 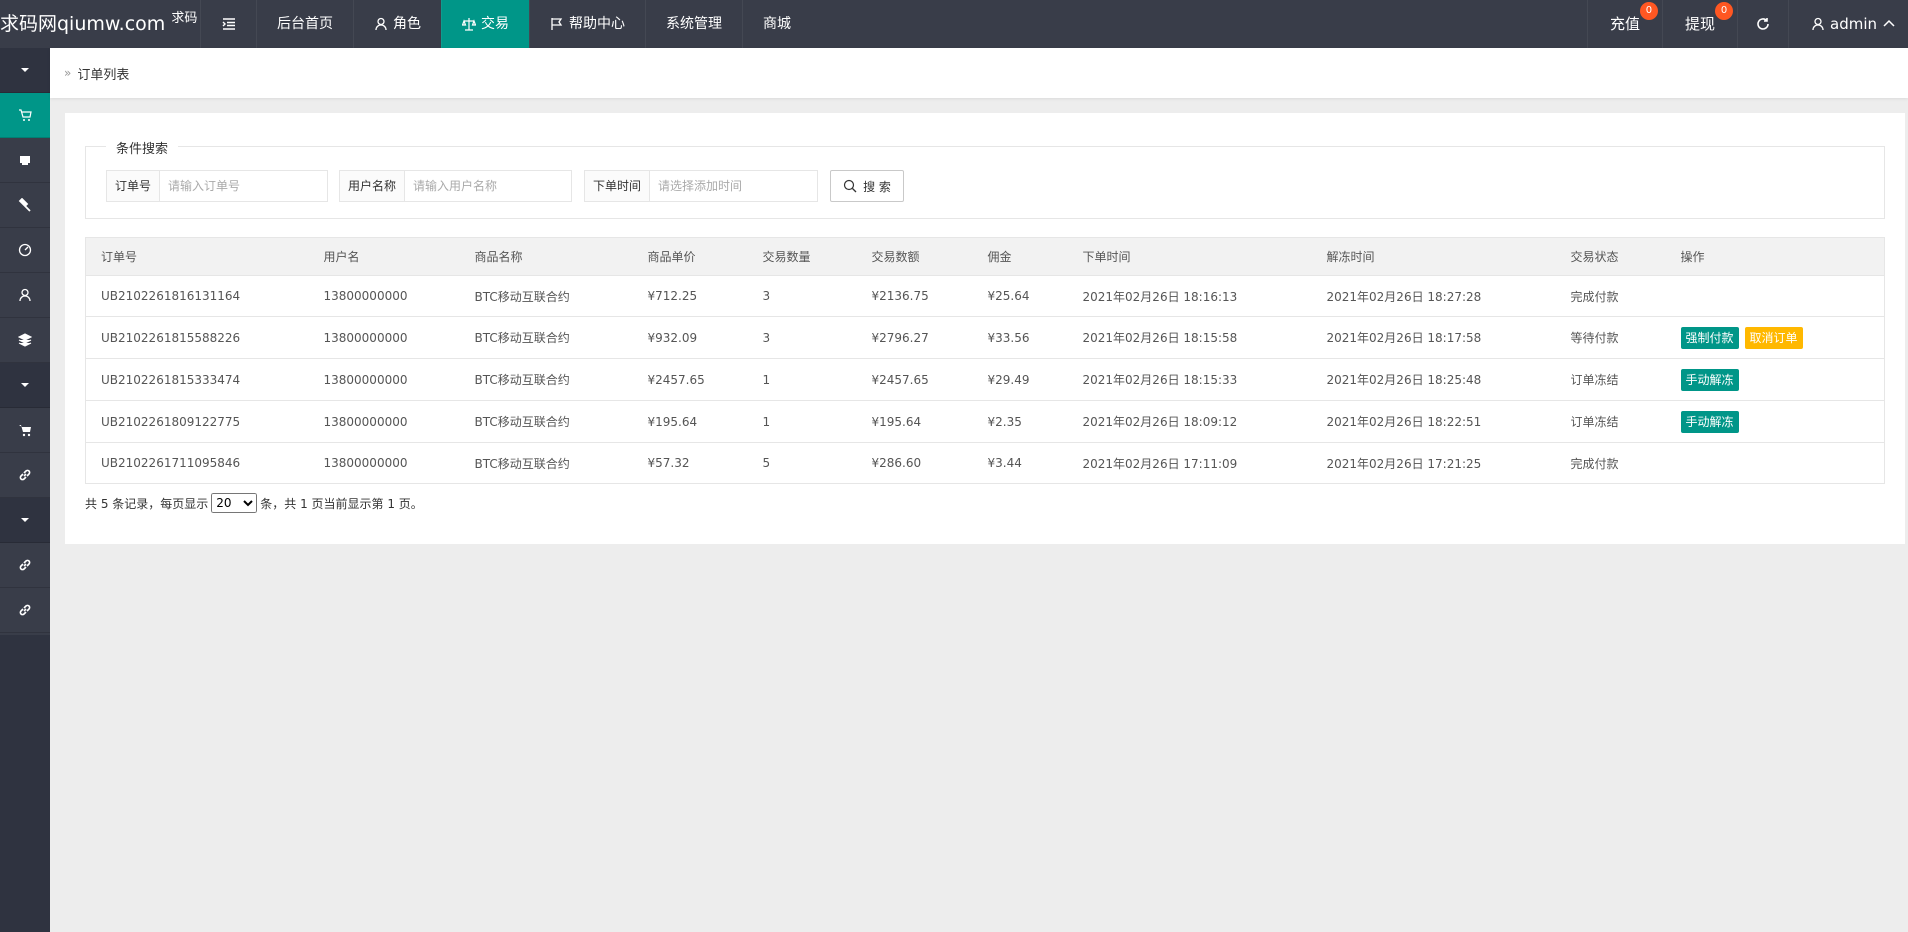 What do you see at coordinates (197, 256) in the screenshot?
I see `column-header: 订单号` at bounding box center [197, 256].